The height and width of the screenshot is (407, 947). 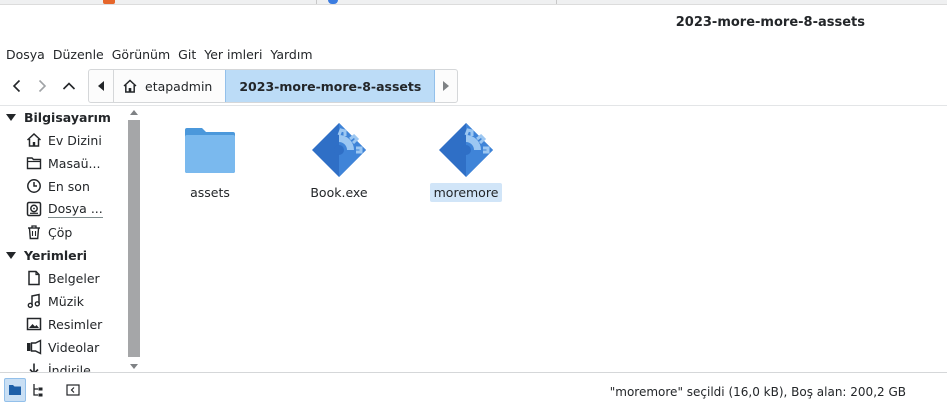 I want to click on forward-button, so click(x=42, y=86).